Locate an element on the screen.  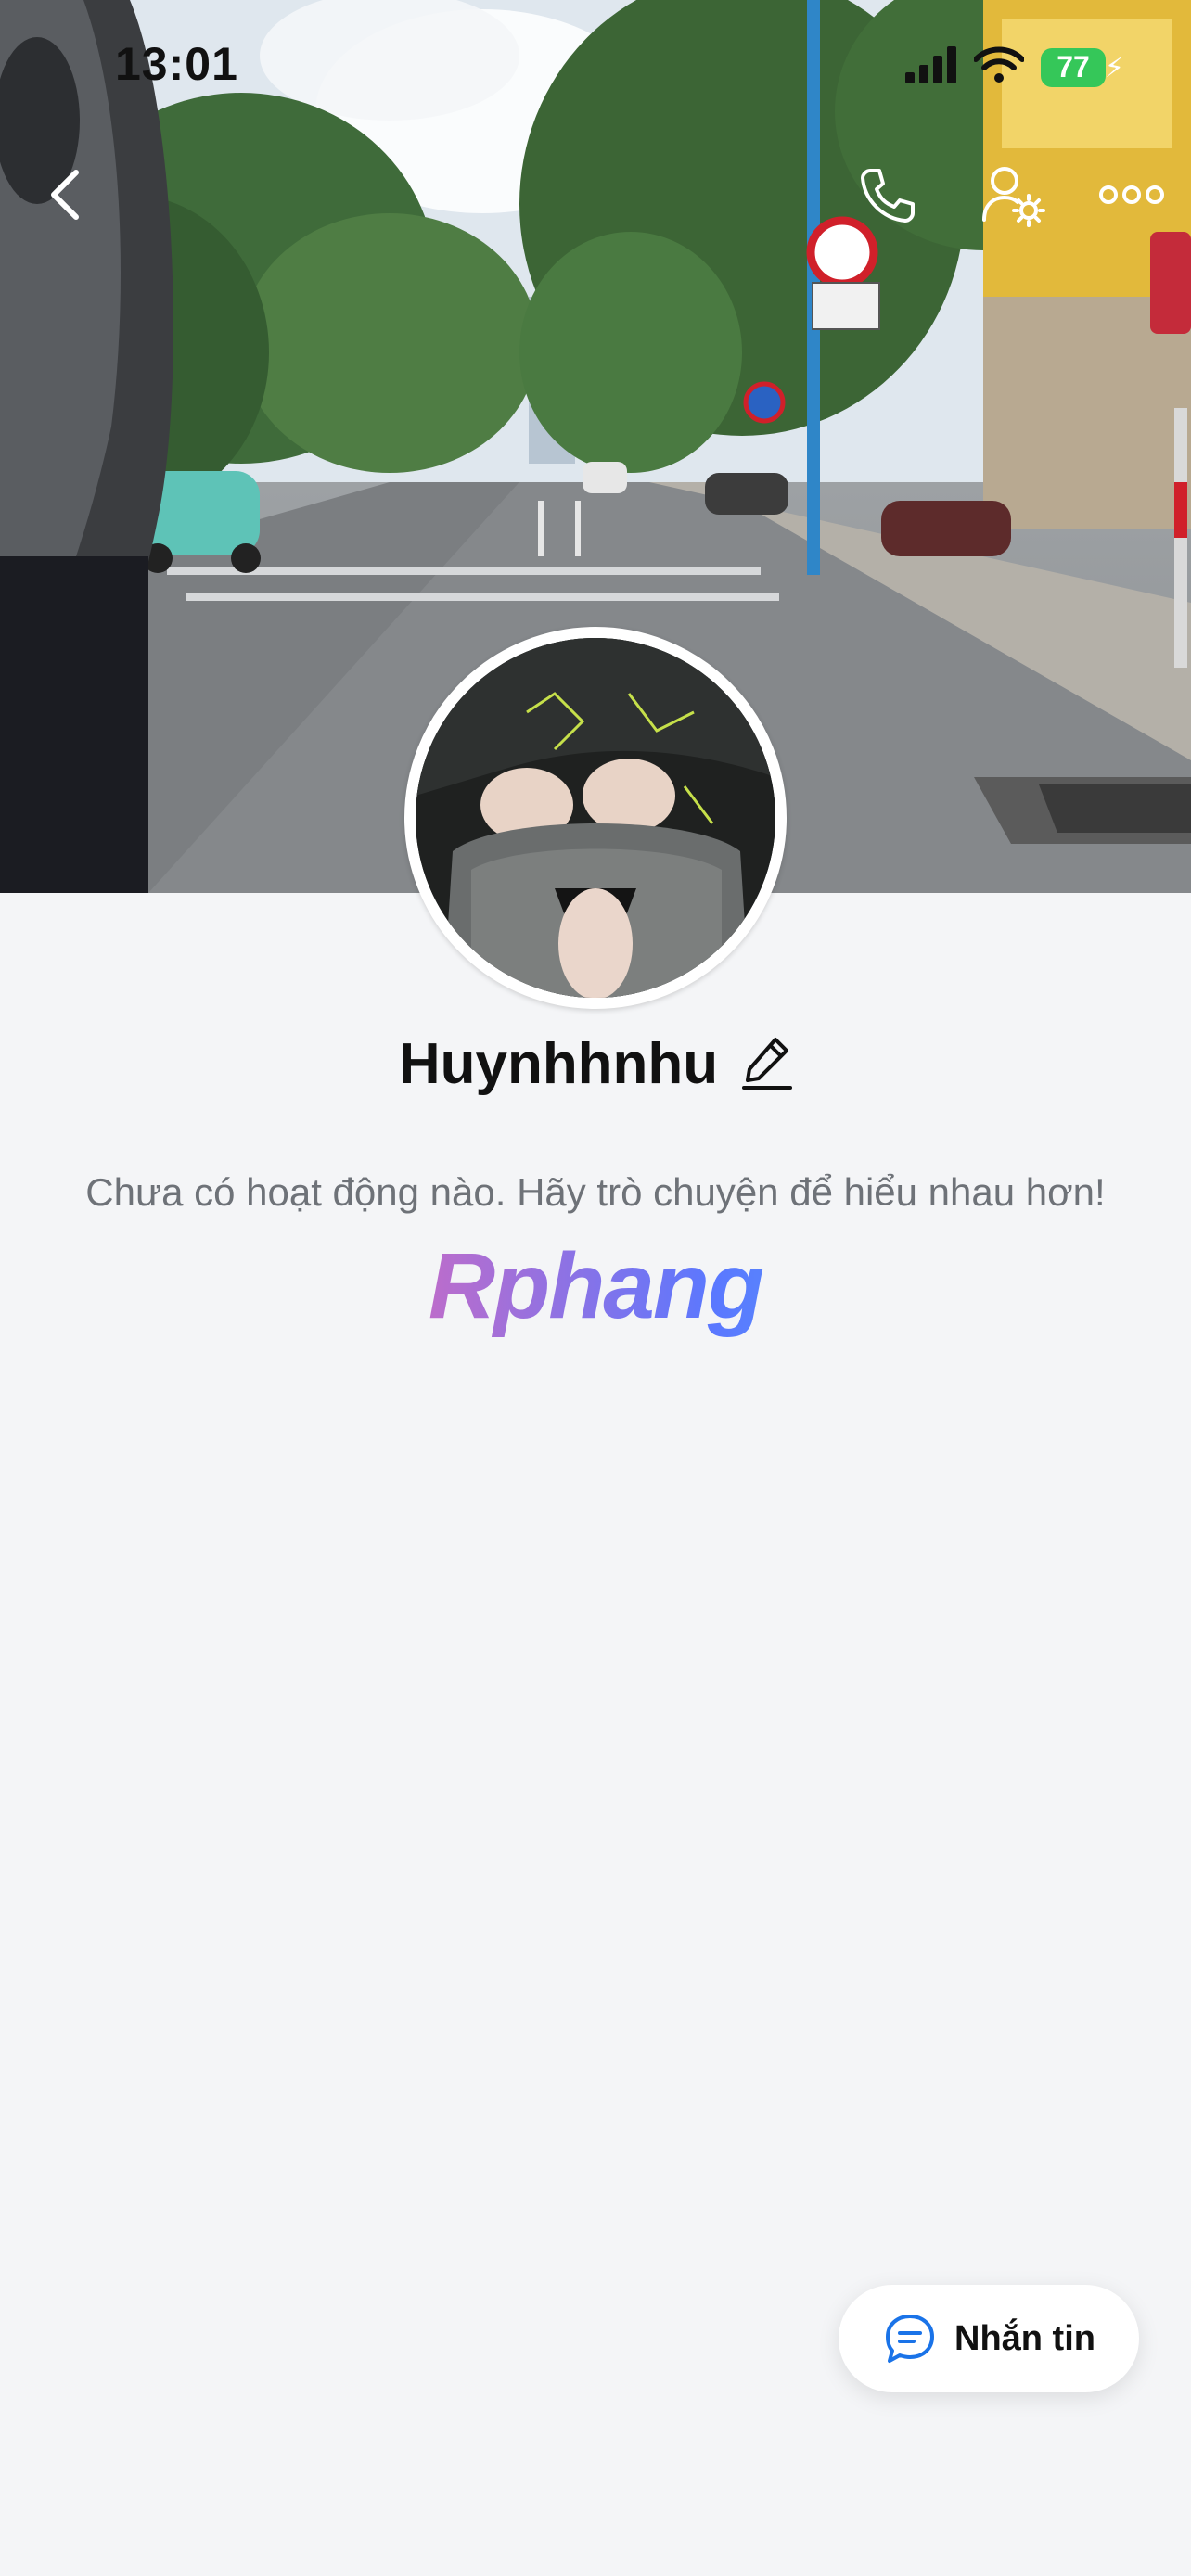
charging-bolt-icon: ⚡ is located at coordinates (1114, 67).